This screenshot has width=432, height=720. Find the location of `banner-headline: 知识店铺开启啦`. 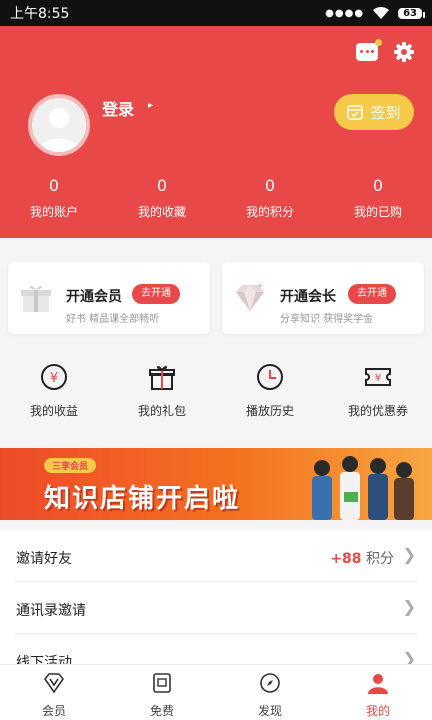

banner-headline: 知识店铺开启啦 is located at coordinates (142, 499).